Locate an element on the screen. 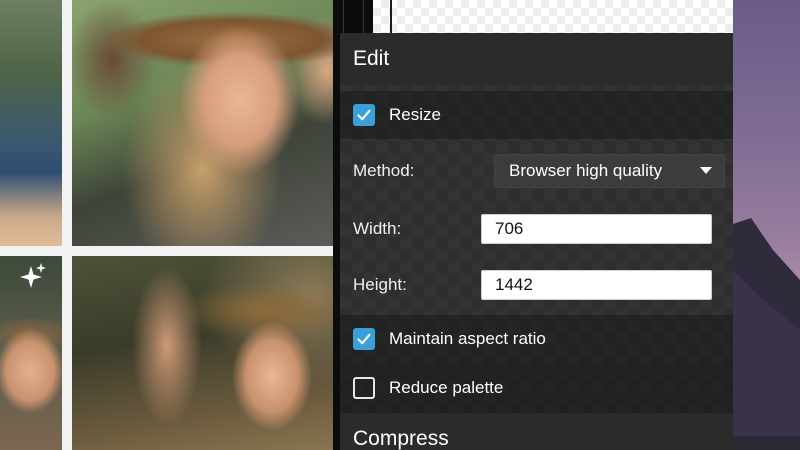 This screenshot has height=450, width=800. chevron-down-icon is located at coordinates (706, 170).